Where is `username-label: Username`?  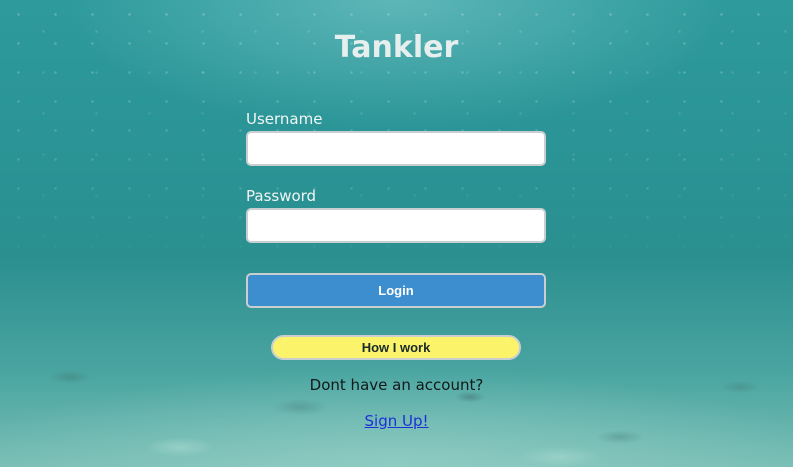 username-label: Username is located at coordinates (284, 119).